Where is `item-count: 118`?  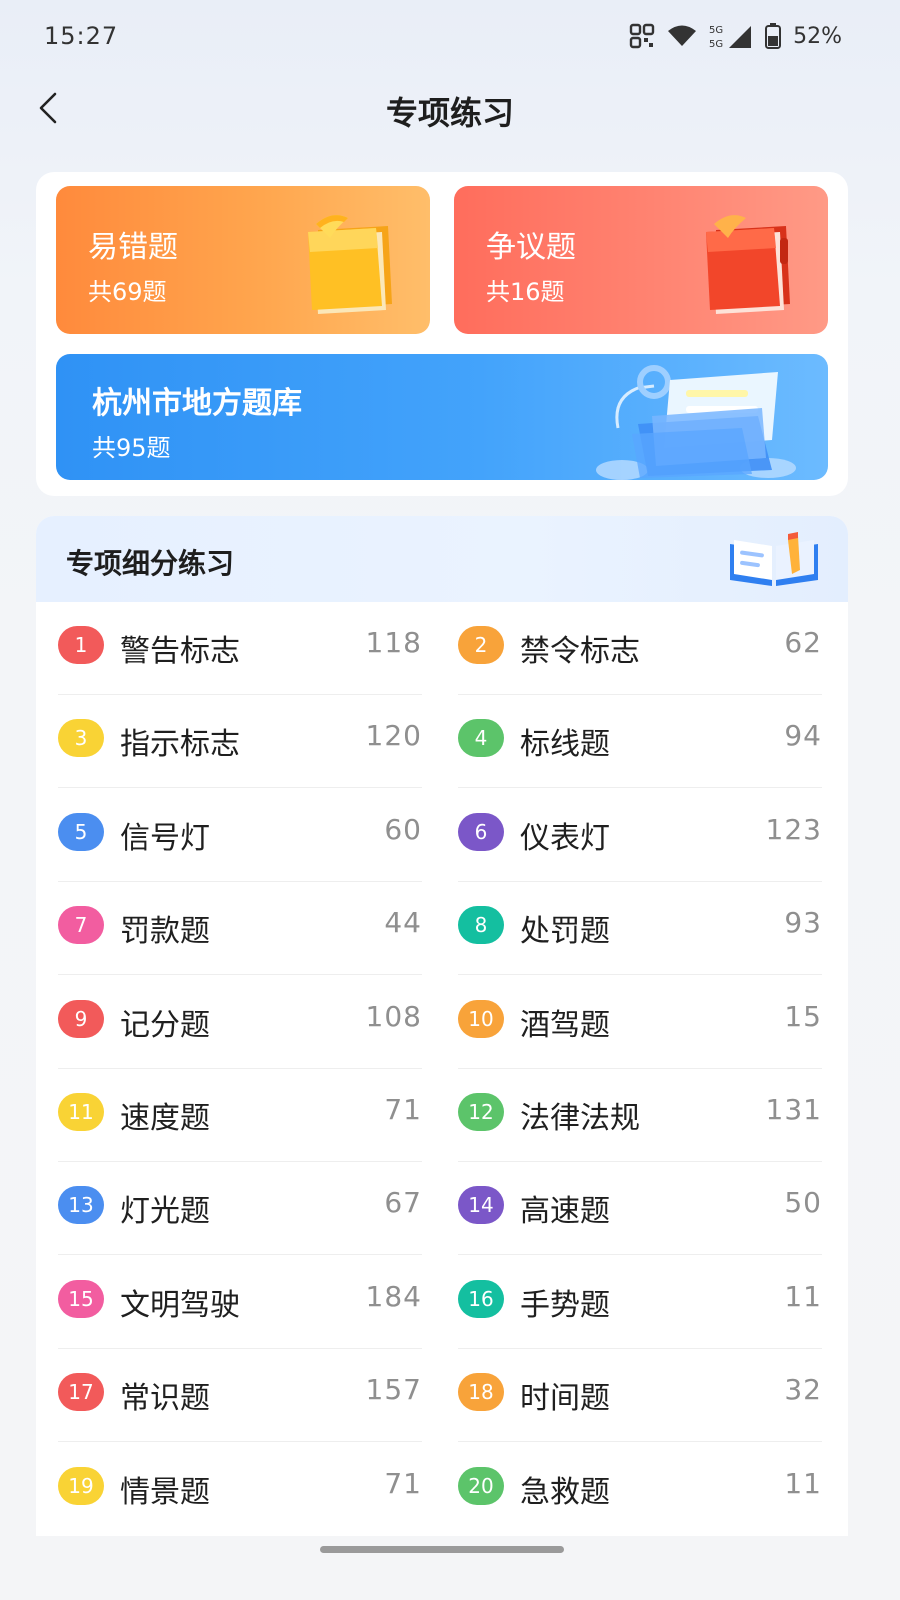
item-count: 118 is located at coordinates (393, 642).